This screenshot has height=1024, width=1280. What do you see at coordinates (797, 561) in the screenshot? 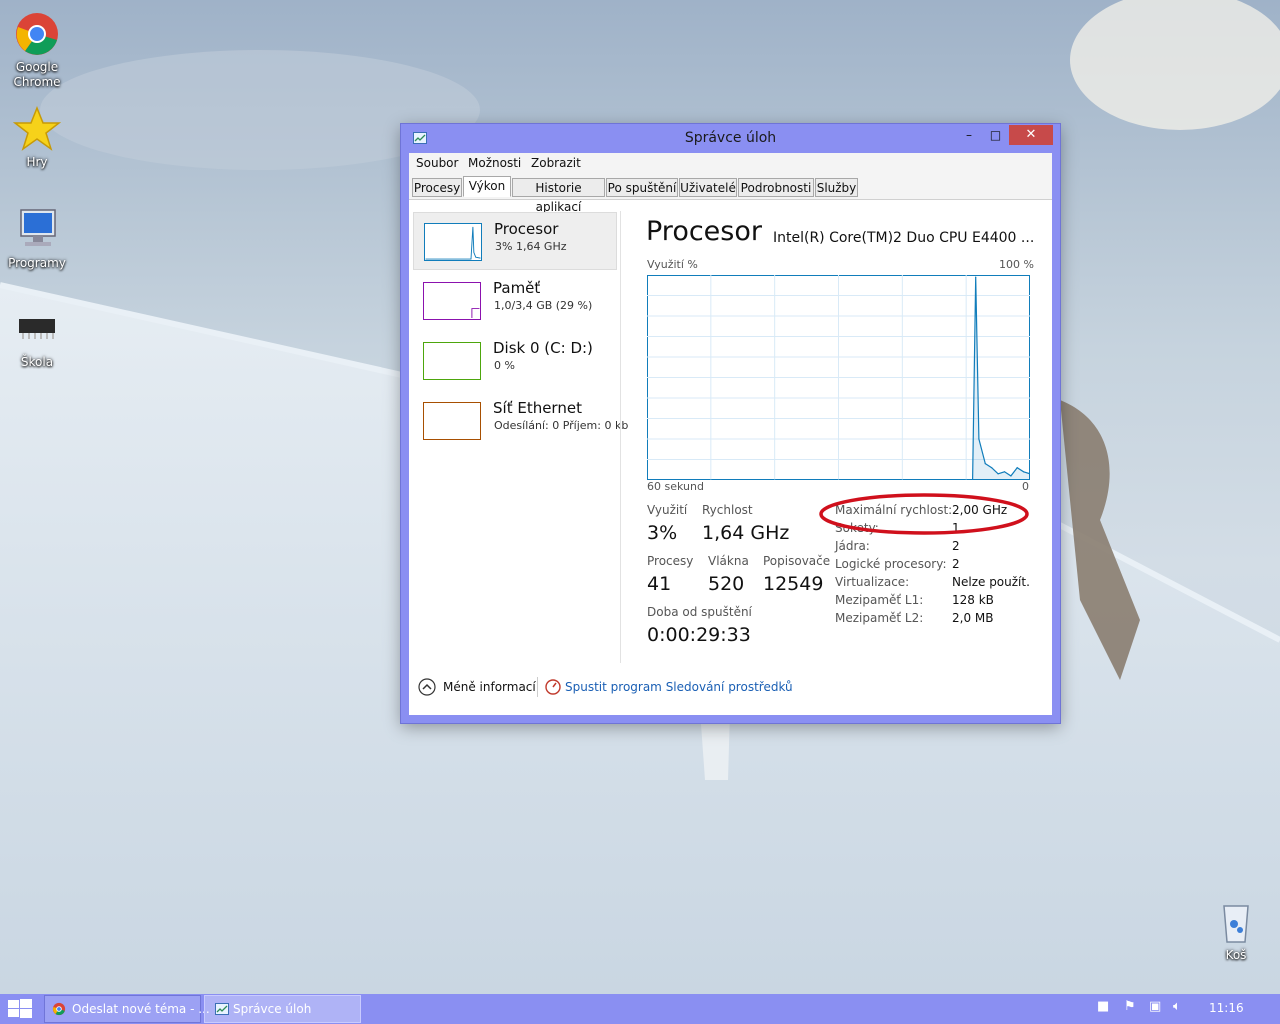
I see `handles-label: Popisovače` at bounding box center [797, 561].